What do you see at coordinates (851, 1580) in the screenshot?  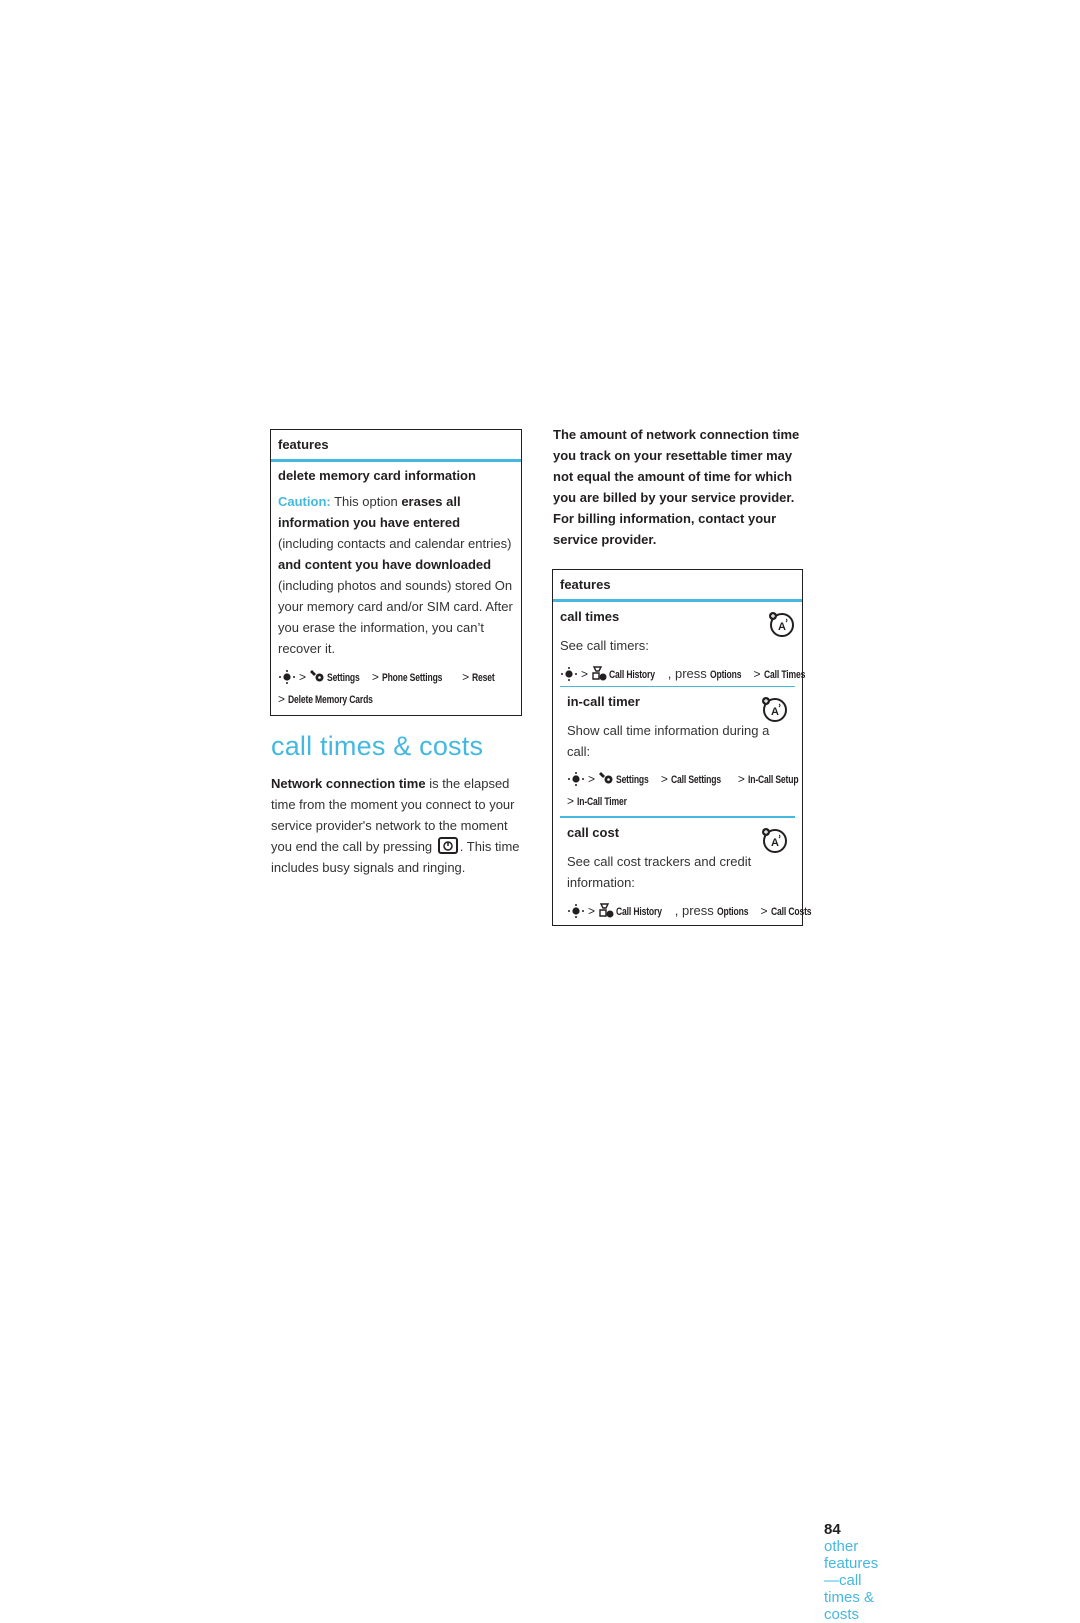 I see `running-title: other features—call times & costs` at bounding box center [851, 1580].